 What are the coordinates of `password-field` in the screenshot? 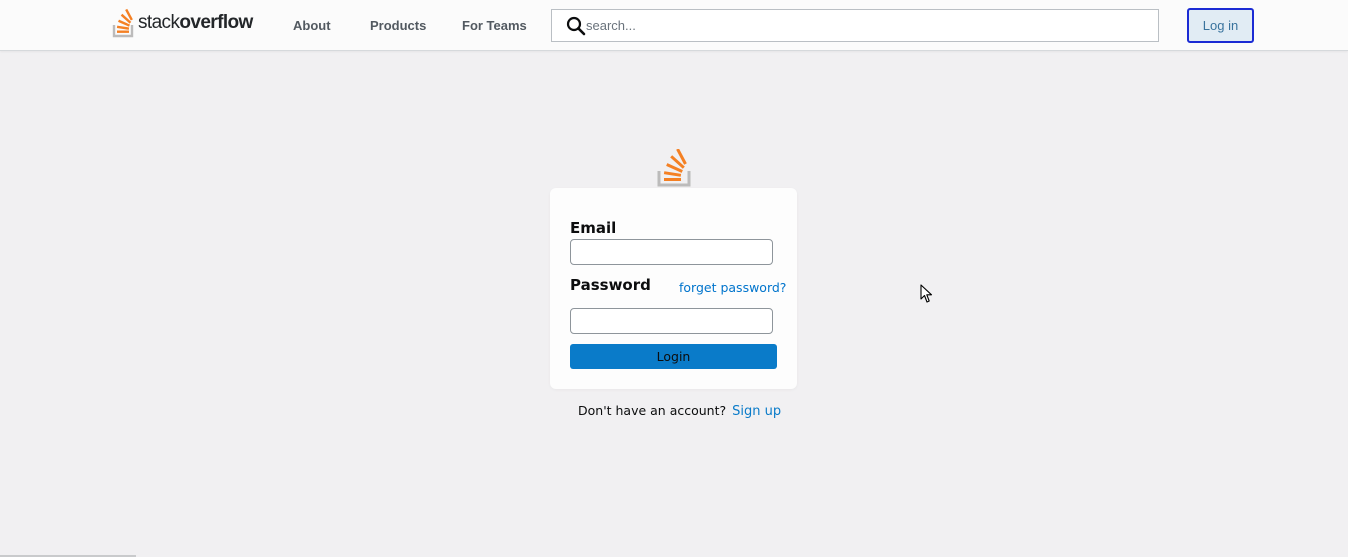 It's located at (671, 321).